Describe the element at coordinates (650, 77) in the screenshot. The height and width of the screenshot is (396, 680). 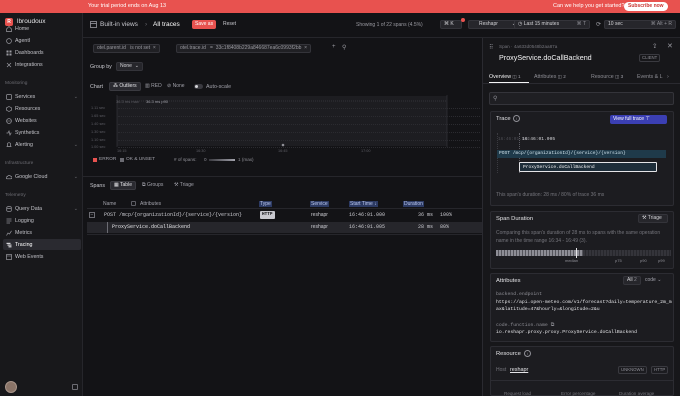
I see `panel-tab-events-l: Events & L` at that location.